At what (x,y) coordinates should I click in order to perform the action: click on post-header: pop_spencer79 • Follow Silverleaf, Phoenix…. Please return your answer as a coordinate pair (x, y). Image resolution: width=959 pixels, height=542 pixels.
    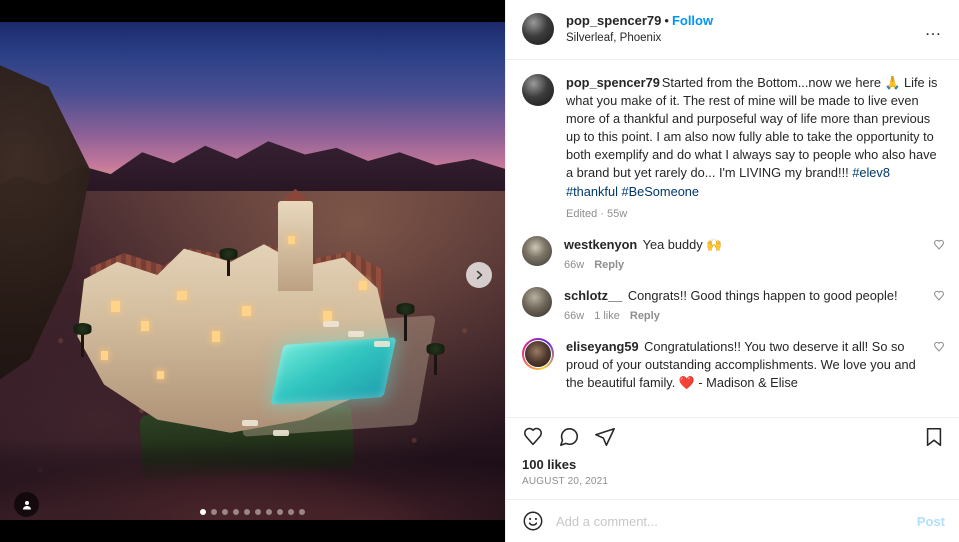
    Looking at the image, I should click on (732, 30).